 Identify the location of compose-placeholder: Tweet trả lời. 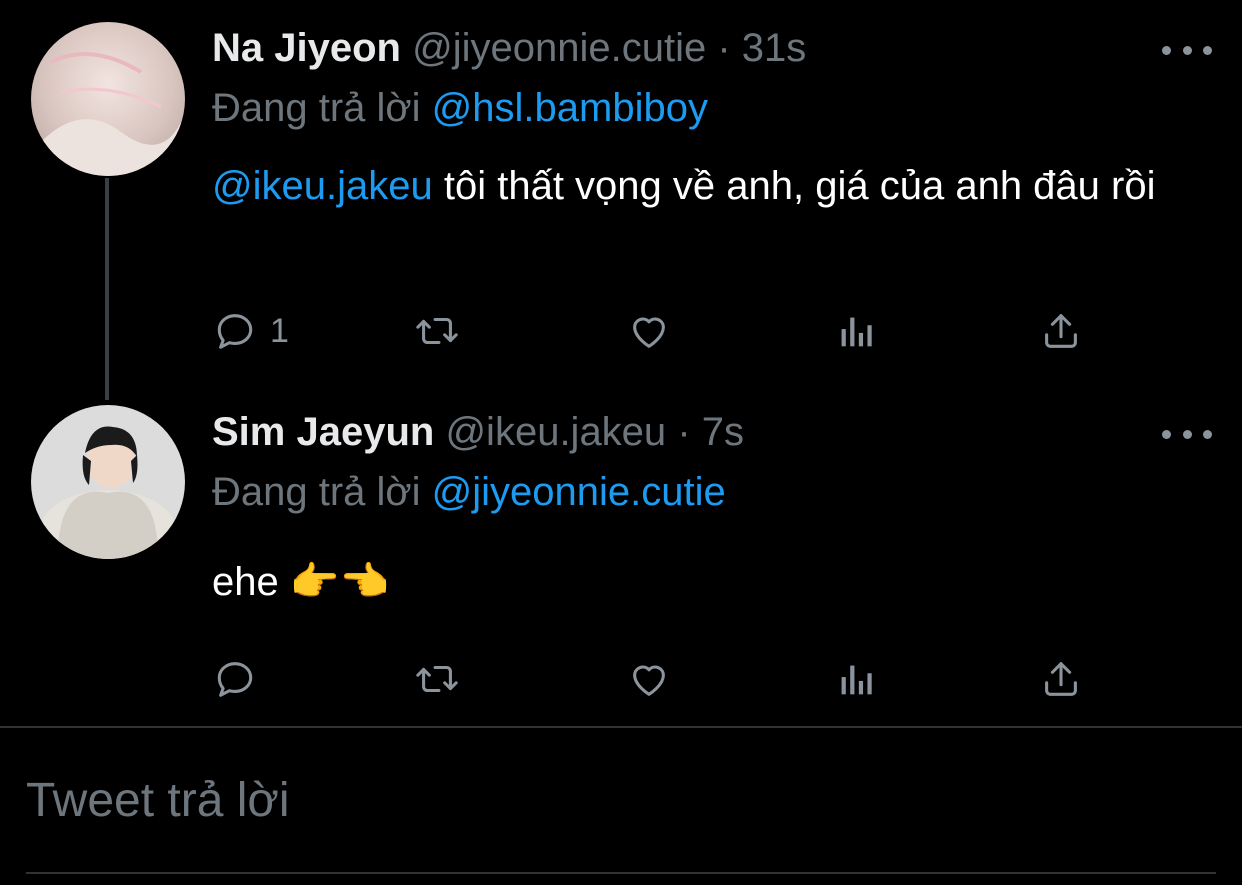
(158, 800).